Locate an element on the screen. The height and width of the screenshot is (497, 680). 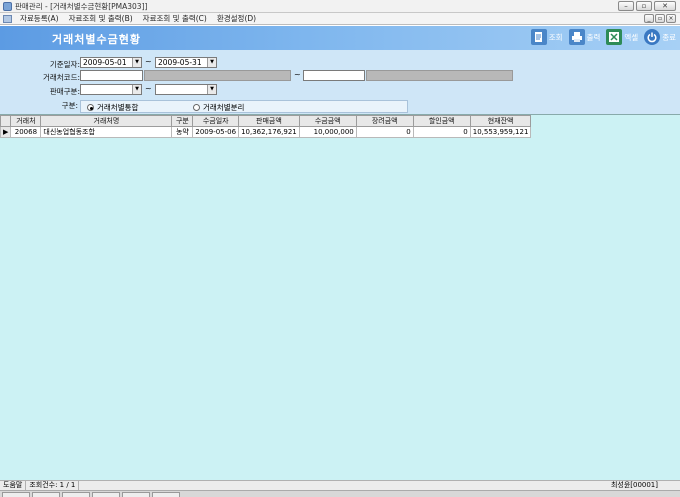
menu-query-print-b: 자료조회 및 출력(B) is located at coordinates (101, 18).